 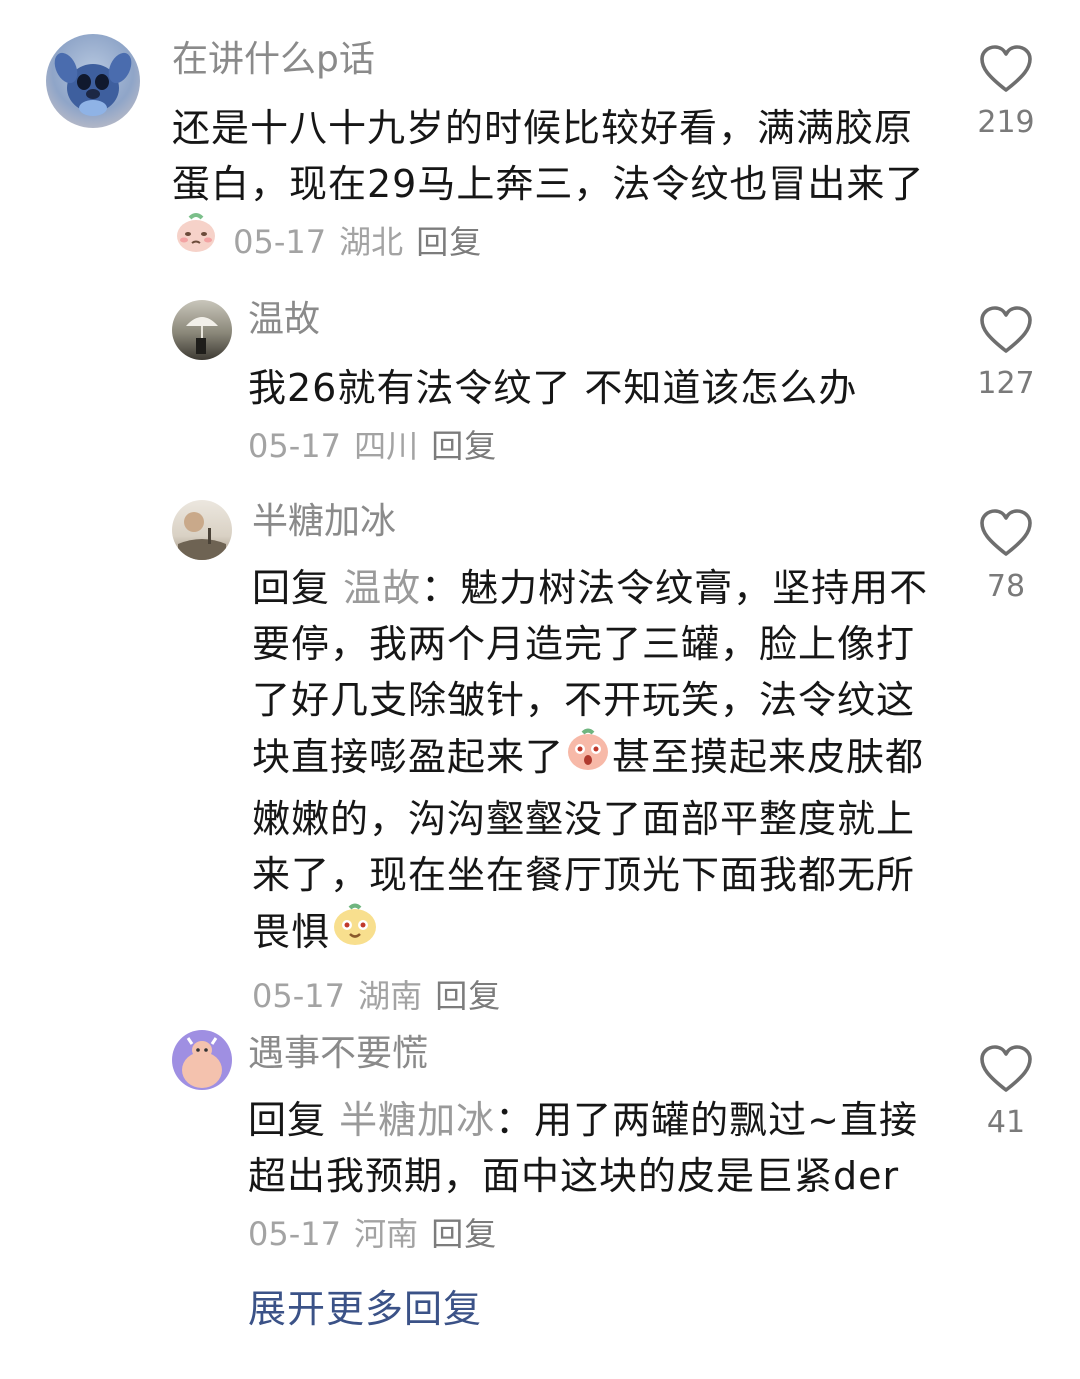 What do you see at coordinates (1006, 1122) in the screenshot?
I see `like-count: 41` at bounding box center [1006, 1122].